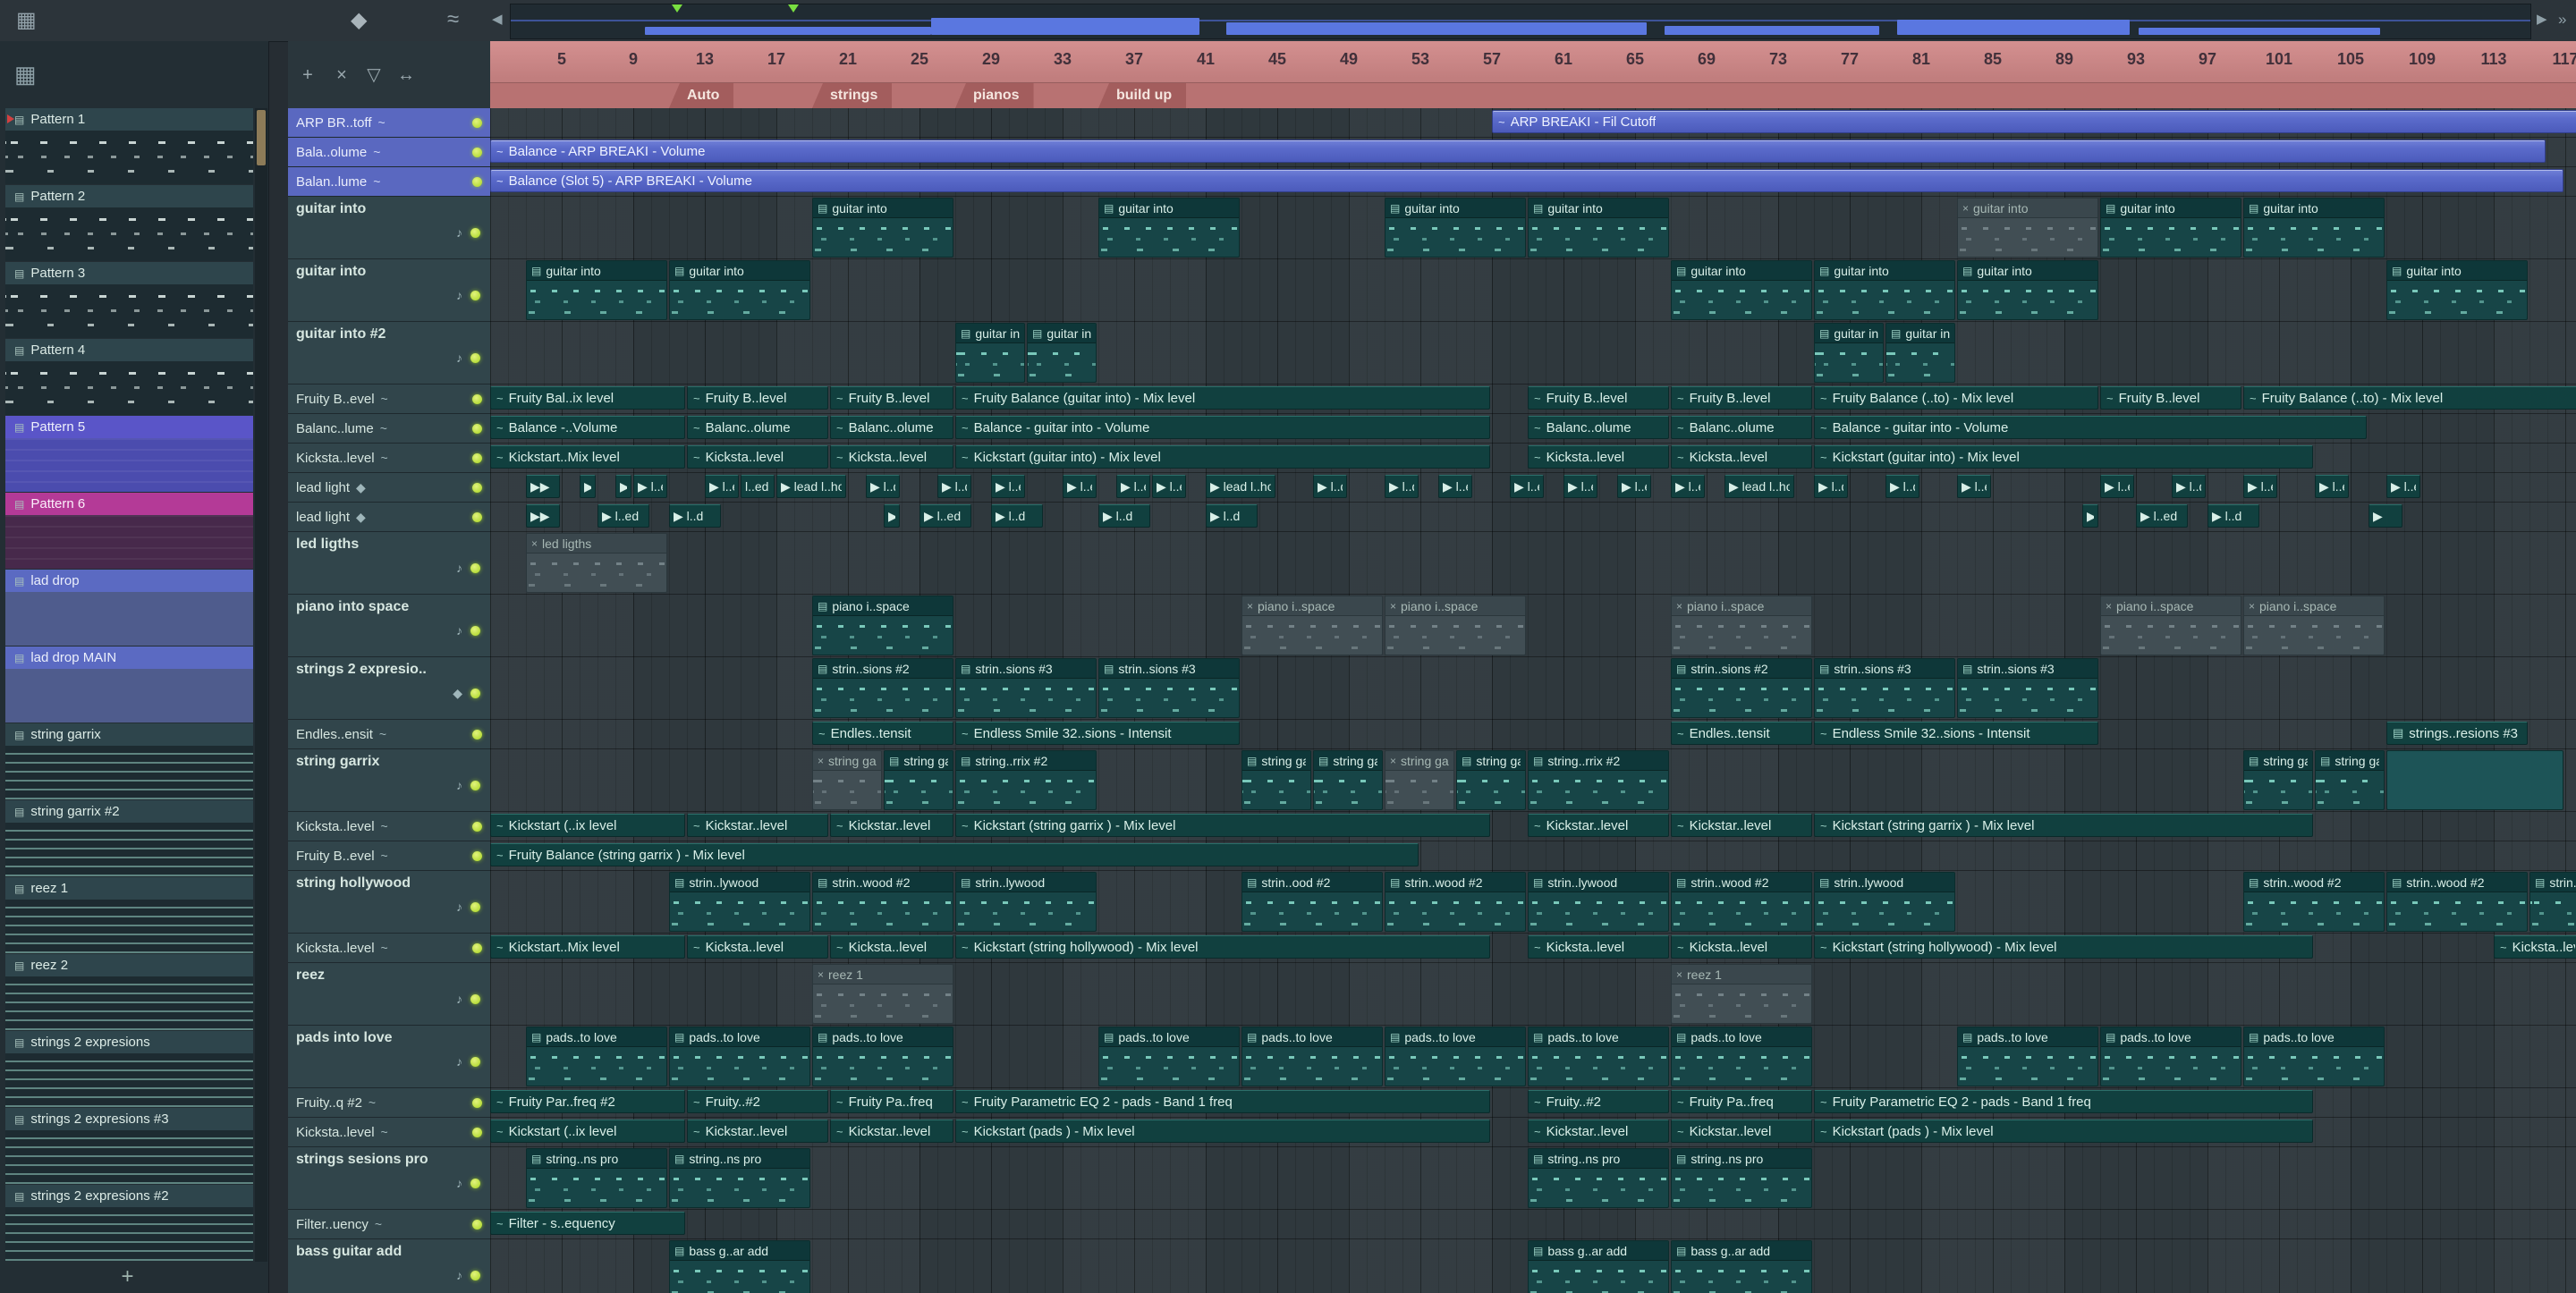  I want to click on track-header-guitar-into-2: guitar into #2 ♪, so click(389, 354).